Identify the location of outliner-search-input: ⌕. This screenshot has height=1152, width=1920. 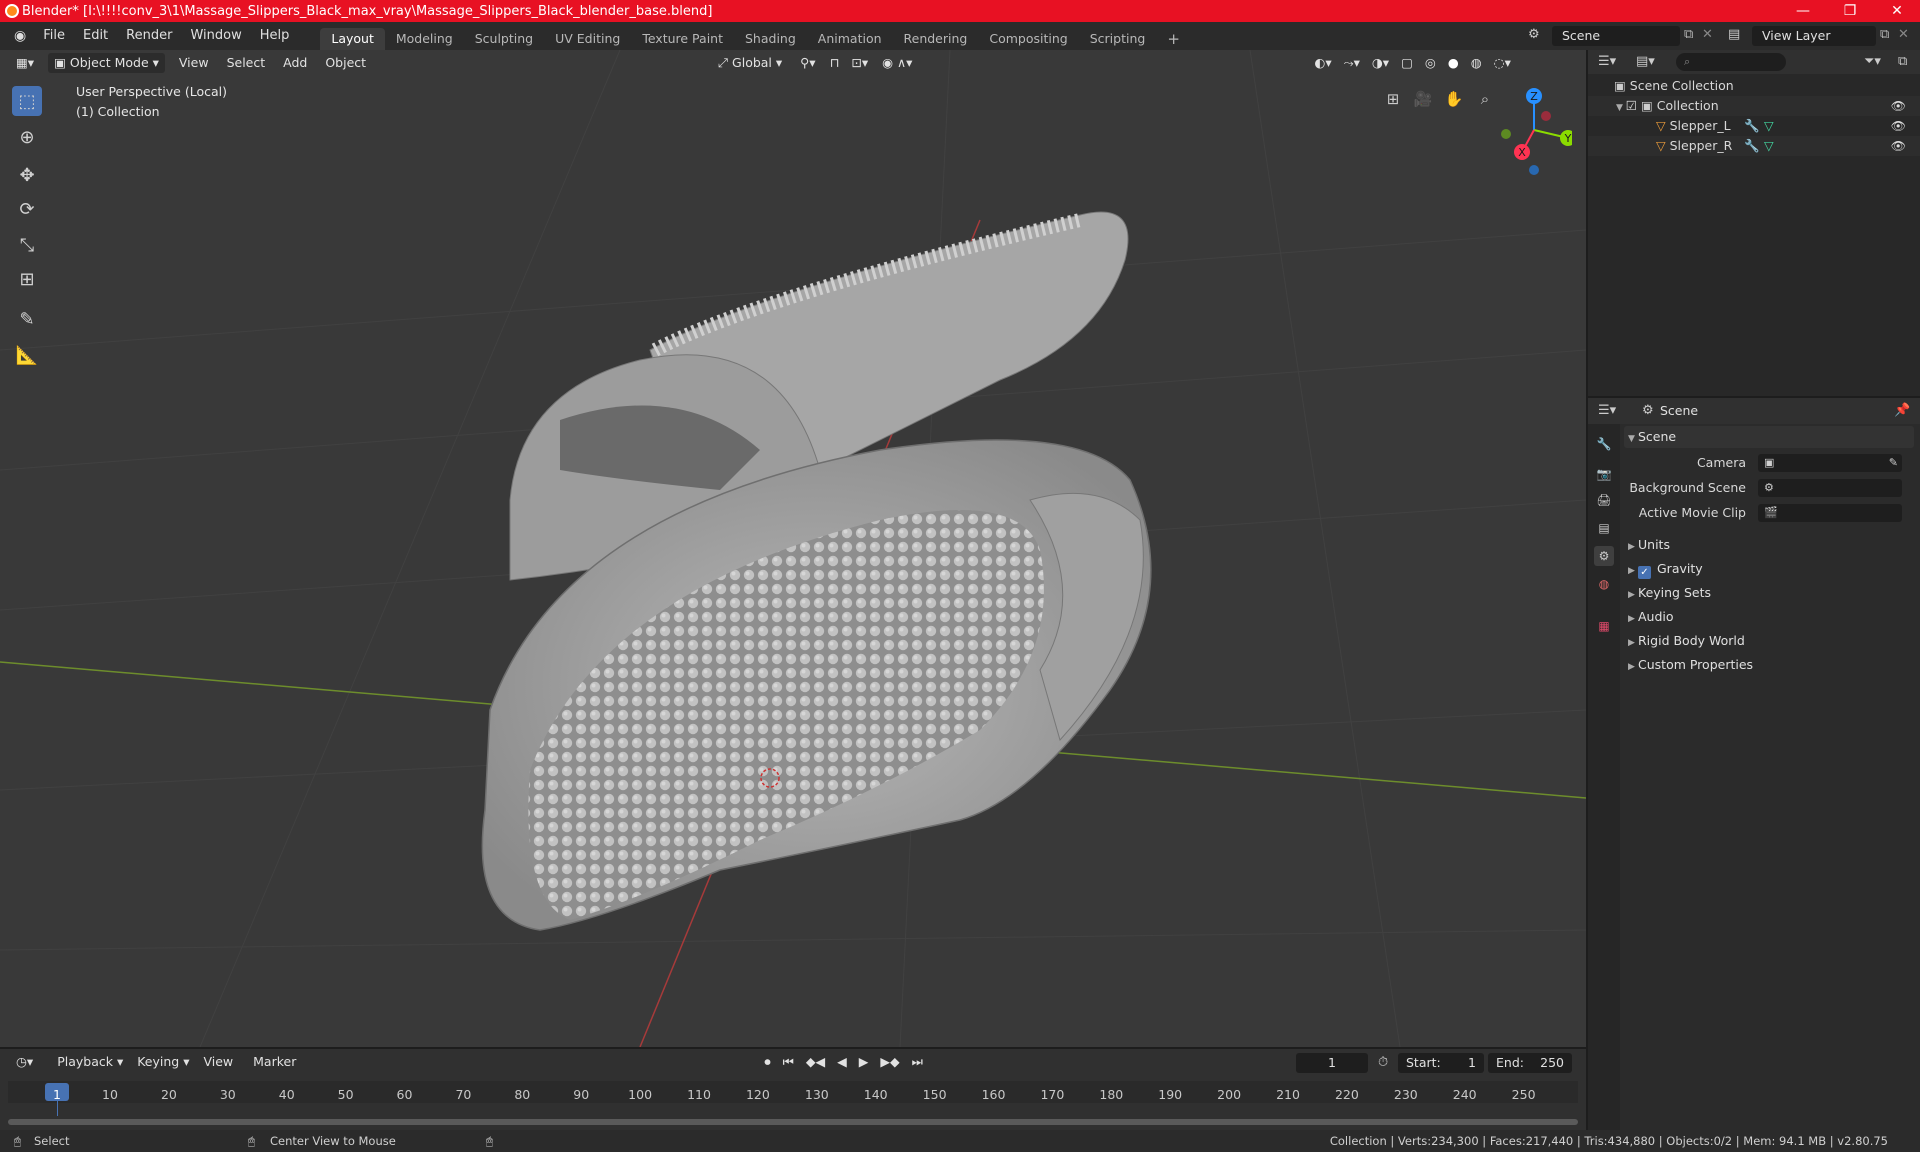
(1731, 62).